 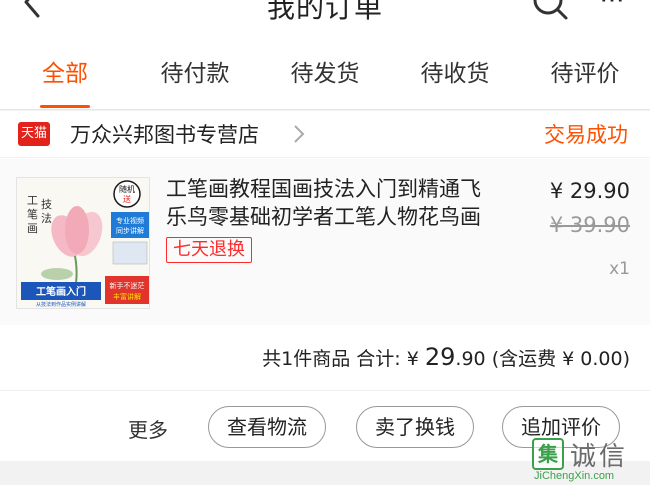 What do you see at coordinates (440, 357) in the screenshot?
I see `total-integer: 29` at bounding box center [440, 357].